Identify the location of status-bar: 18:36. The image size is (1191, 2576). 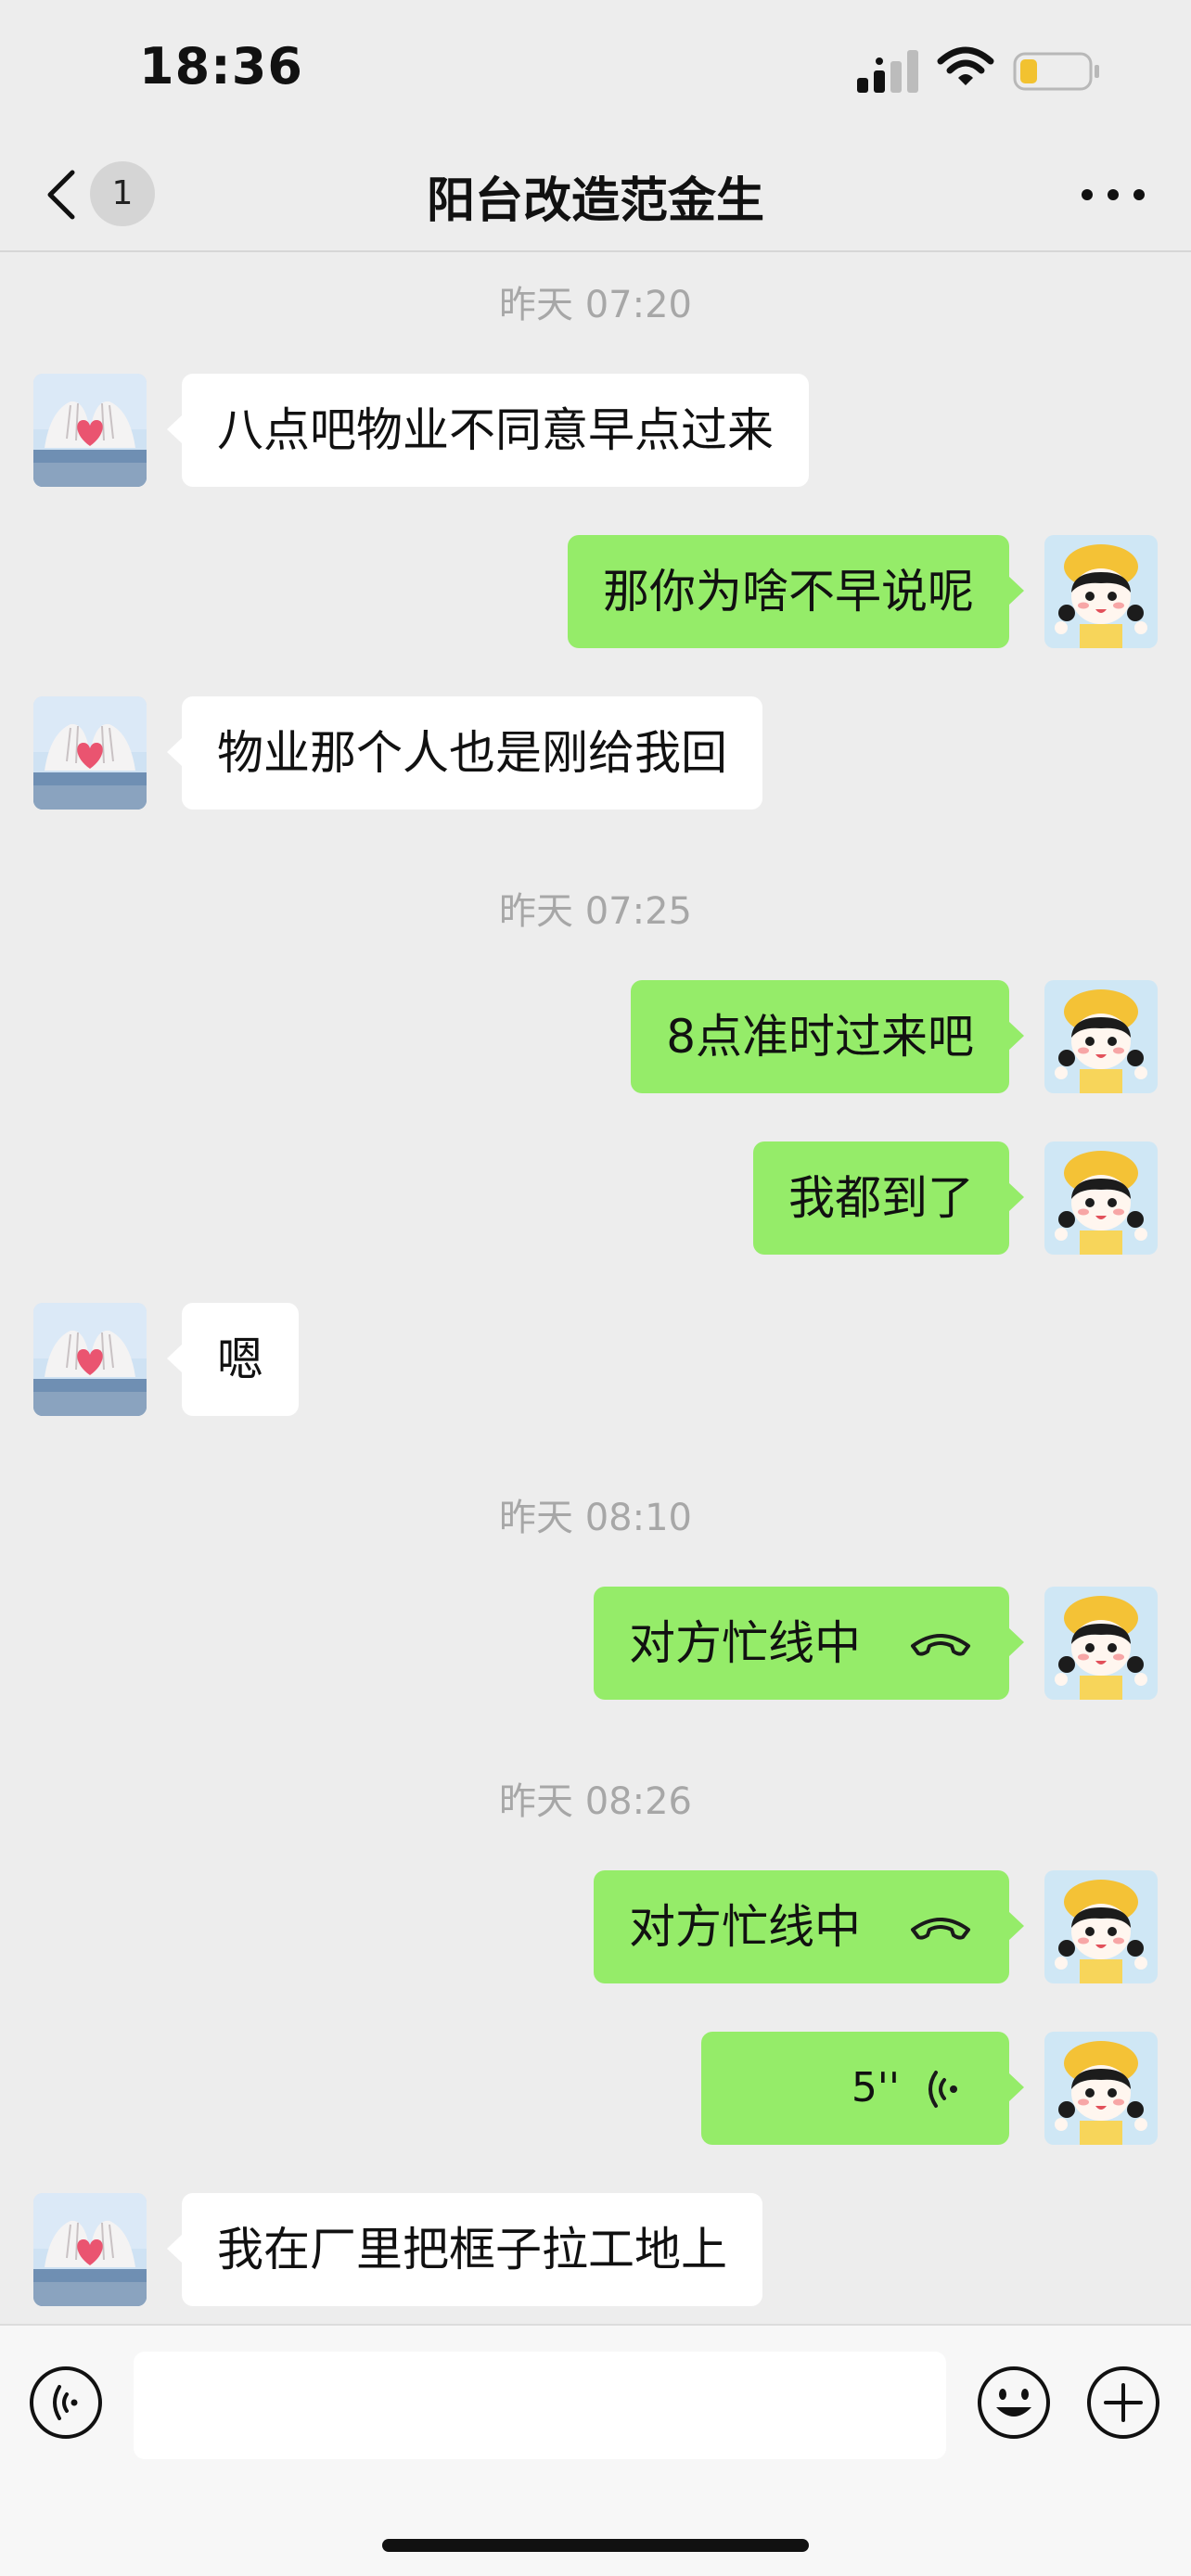
(595, 69).